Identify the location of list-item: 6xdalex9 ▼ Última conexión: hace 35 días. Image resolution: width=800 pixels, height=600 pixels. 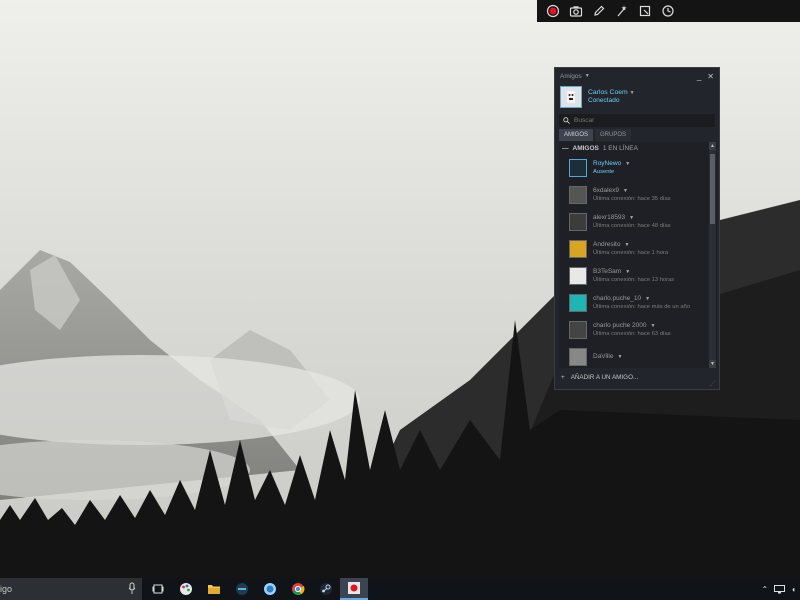
(638, 194).